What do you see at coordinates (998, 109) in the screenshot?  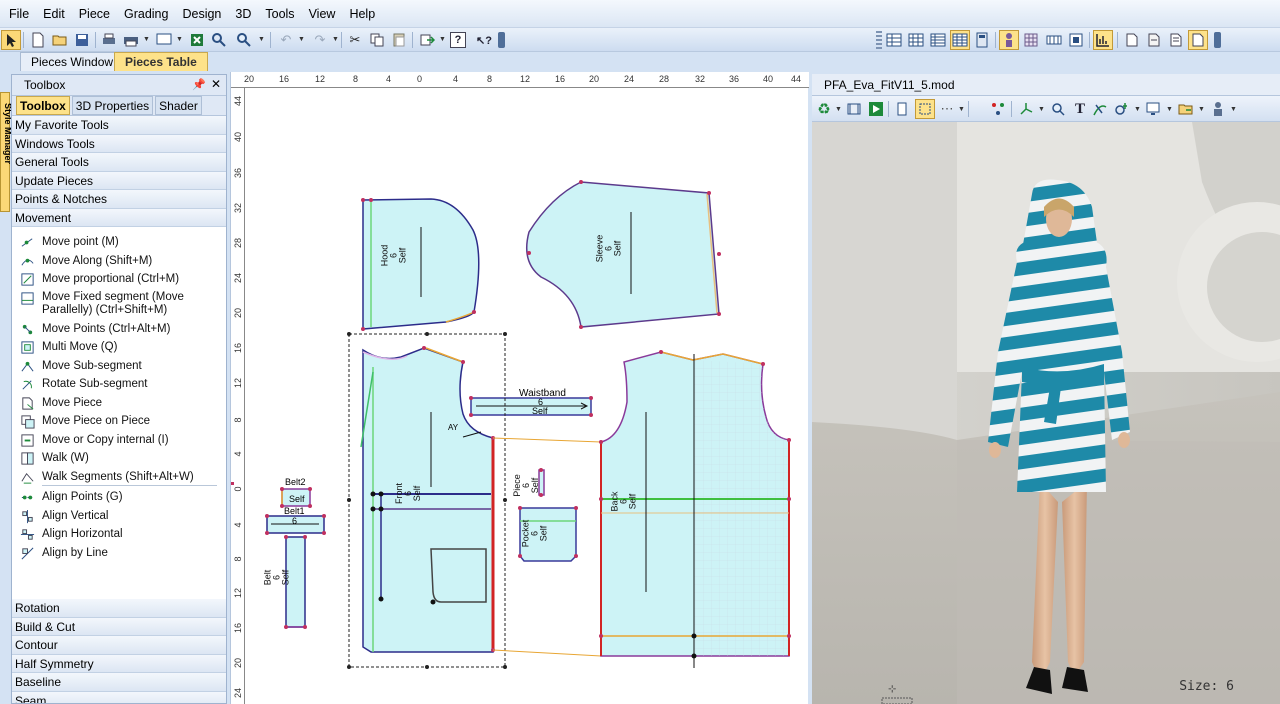 I see `points-icon` at bounding box center [998, 109].